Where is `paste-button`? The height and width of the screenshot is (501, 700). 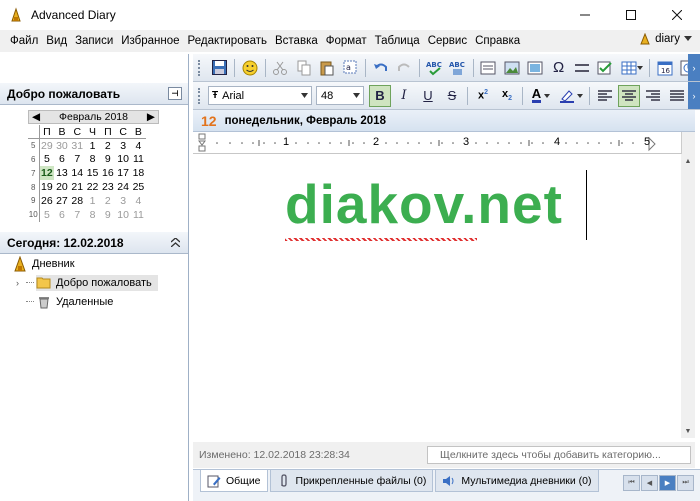 paste-button is located at coordinates (326, 68).